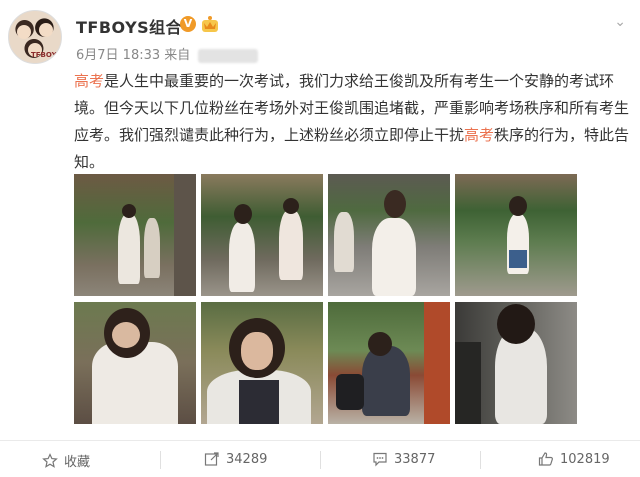 The height and width of the screenshot is (477, 640). I want to click on avatar-caption: TFBOYS, so click(46, 55).